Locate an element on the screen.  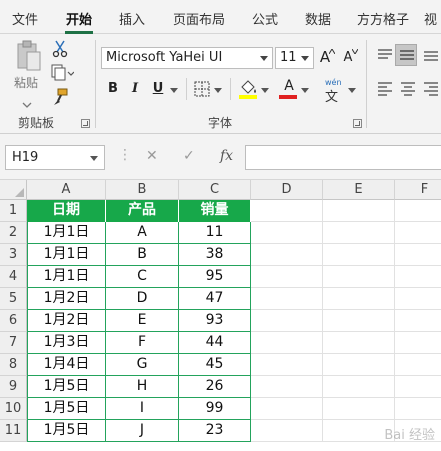
row-header-9: 9 is located at coordinates (13, 387).